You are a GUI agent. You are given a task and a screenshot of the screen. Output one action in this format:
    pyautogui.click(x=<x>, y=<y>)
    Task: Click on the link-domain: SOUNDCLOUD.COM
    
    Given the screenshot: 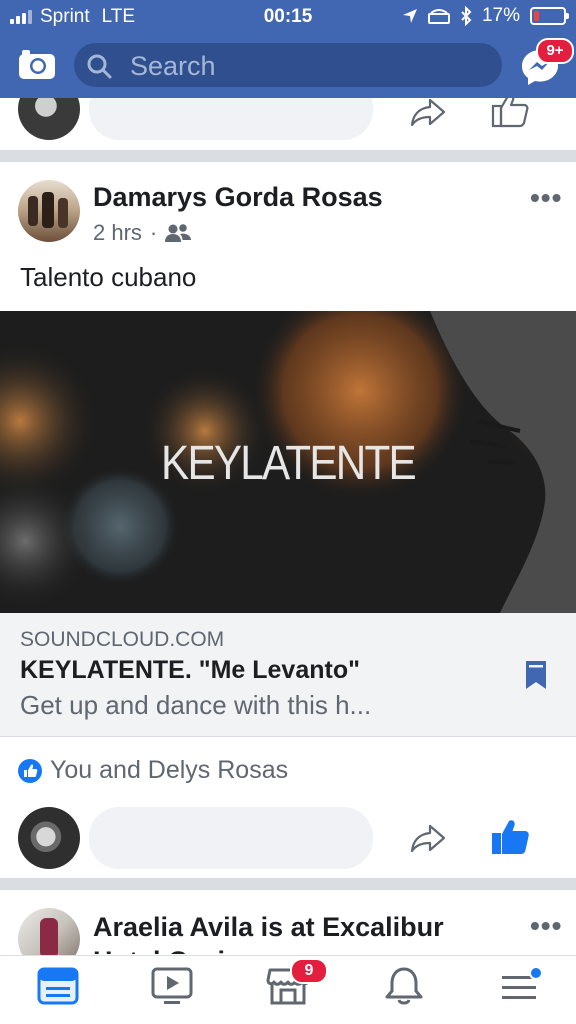 What is the action you would take?
    pyautogui.click(x=122, y=639)
    